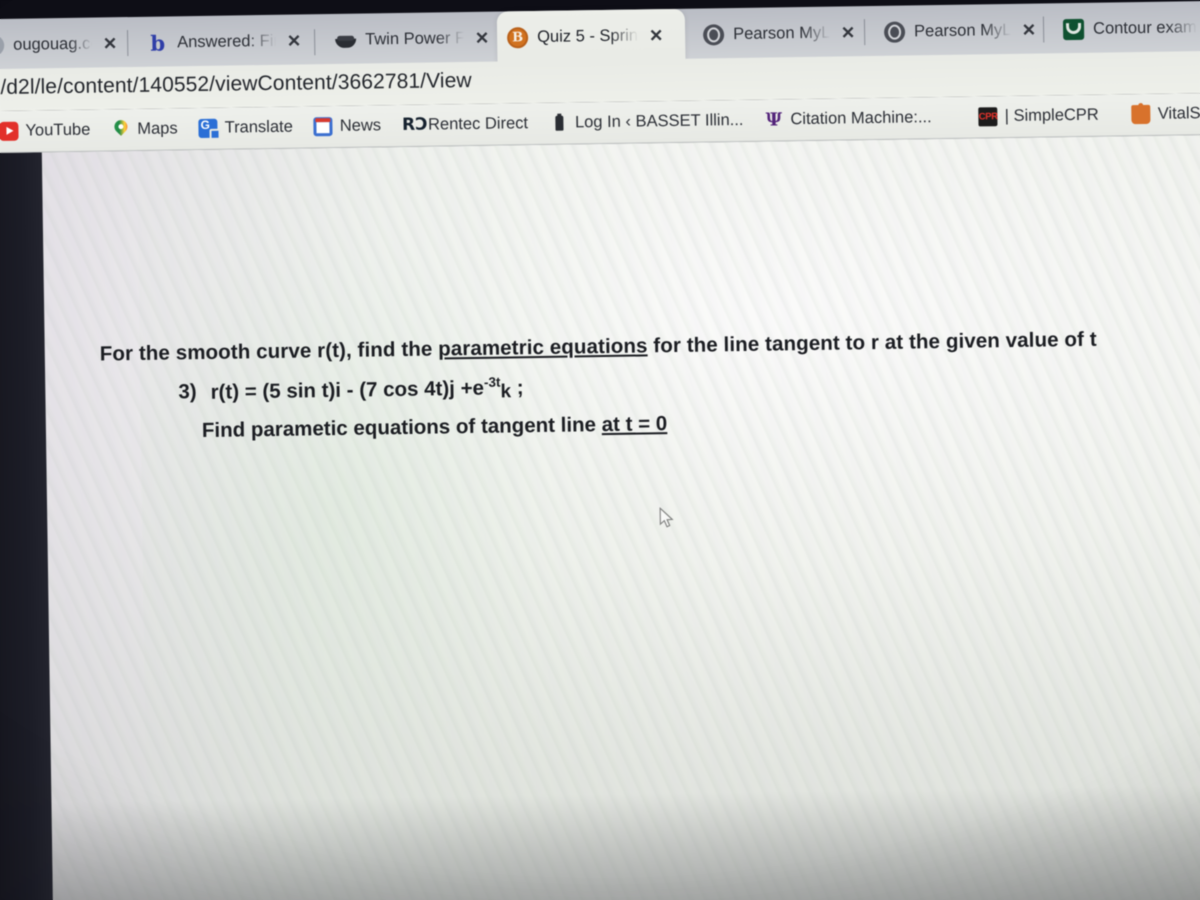 The height and width of the screenshot is (900, 1200). Describe the element at coordinates (1073, 29) in the screenshot. I see `contour-icon` at that location.